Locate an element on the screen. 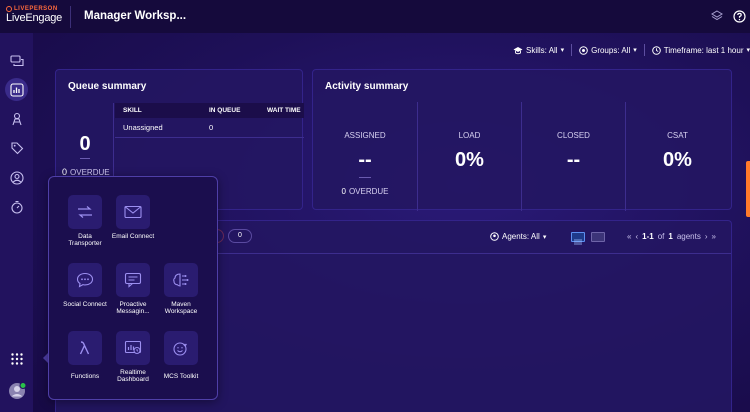  face-heart-icon is located at coordinates (180, 349).